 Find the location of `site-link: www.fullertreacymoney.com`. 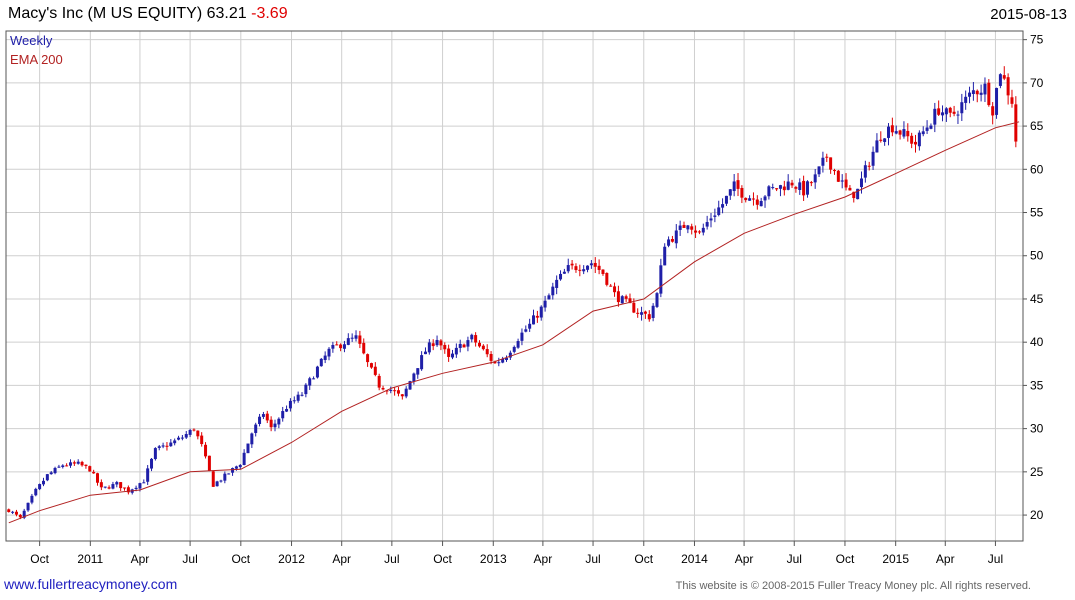

site-link: www.fullertreacymoney.com is located at coordinates (90, 584).